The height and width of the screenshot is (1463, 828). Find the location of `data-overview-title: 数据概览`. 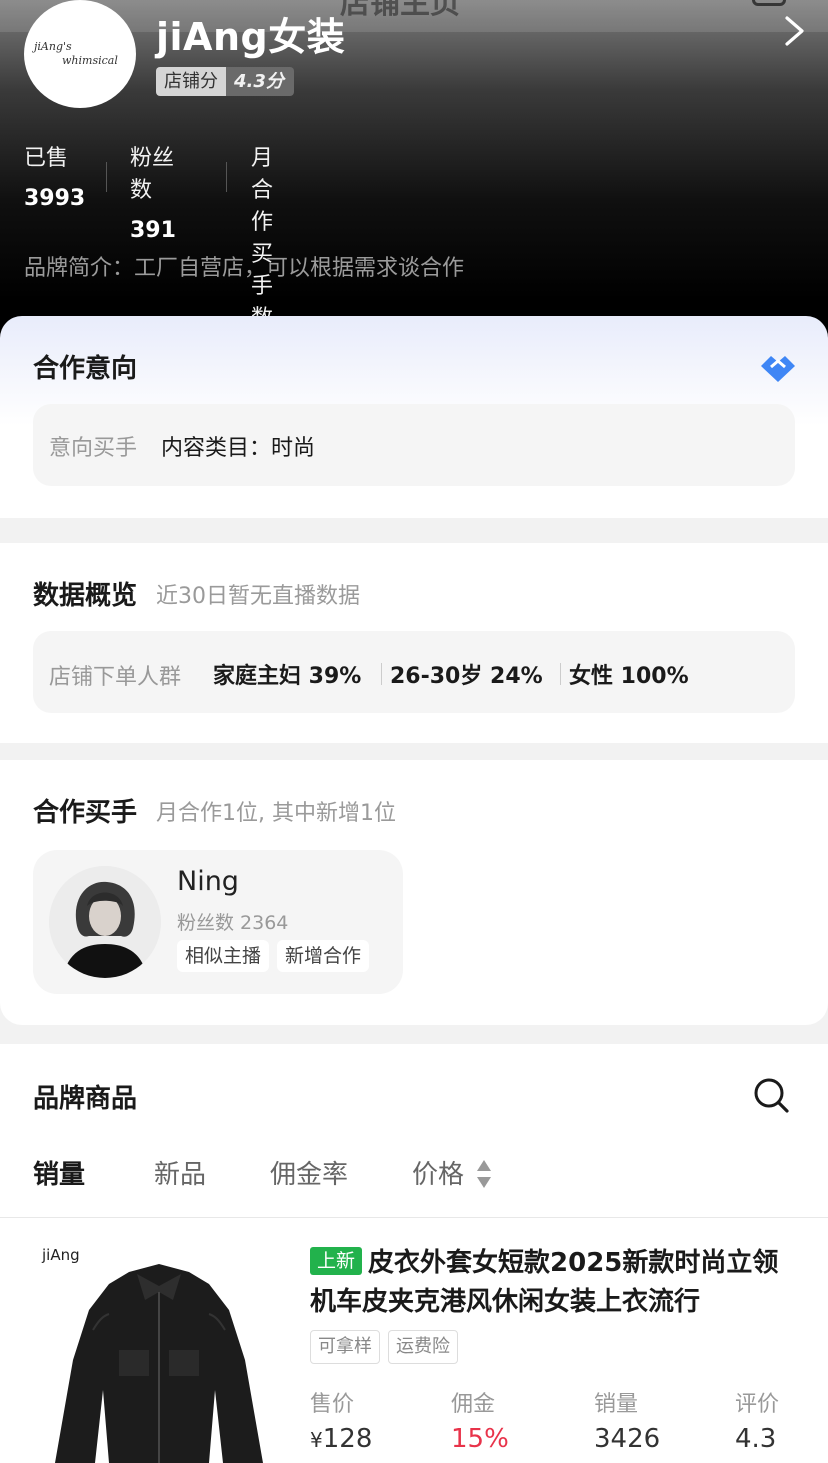

data-overview-title: 数据概览 is located at coordinates (85, 596).